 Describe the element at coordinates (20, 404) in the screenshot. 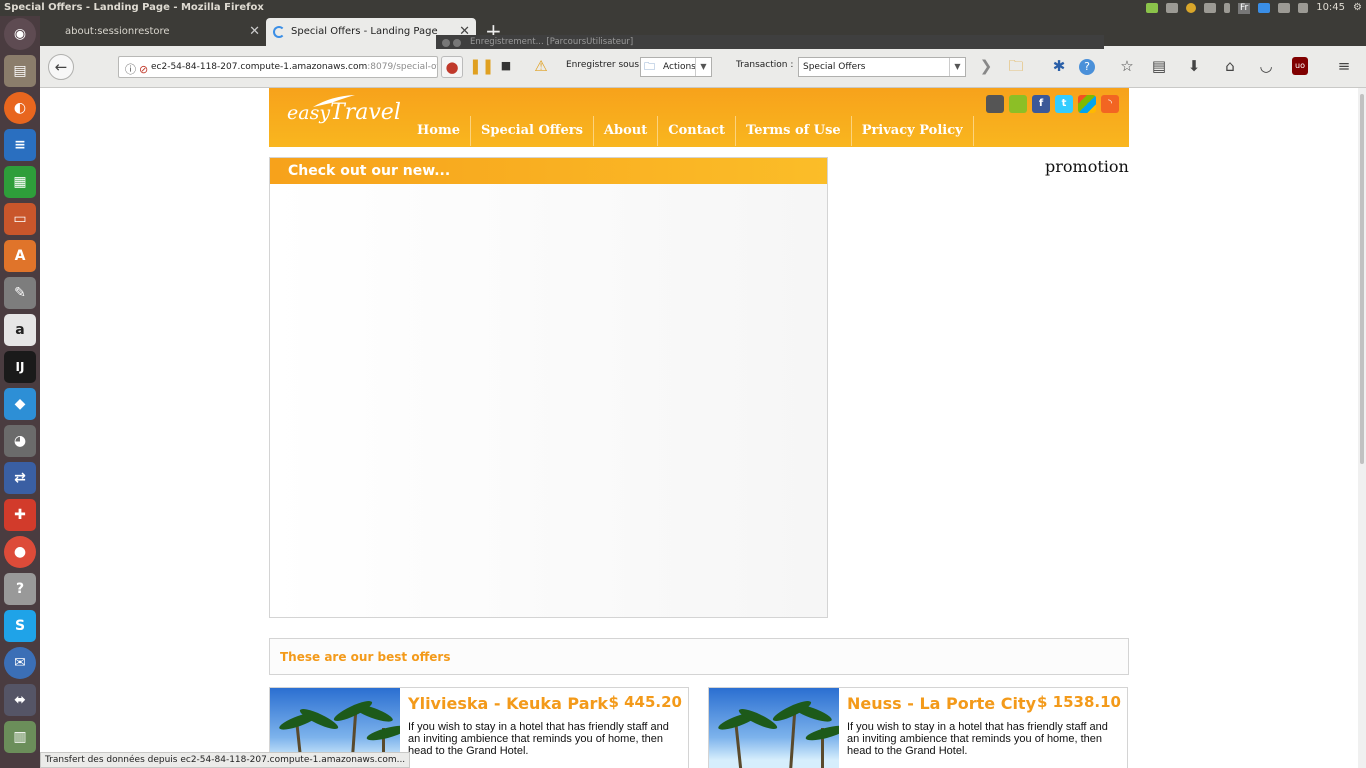

I see `dropbox-app-icon: ◆` at that location.